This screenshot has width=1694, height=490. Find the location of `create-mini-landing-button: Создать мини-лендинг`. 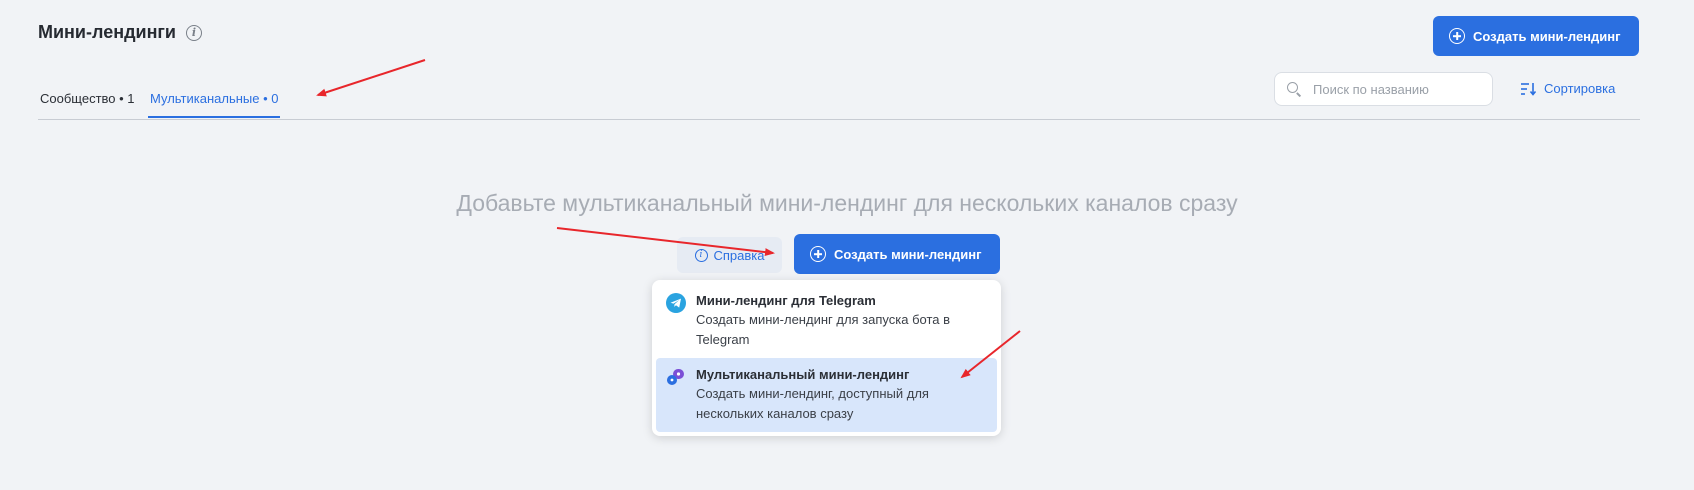

create-mini-landing-button: Создать мини-лендинг is located at coordinates (1536, 36).